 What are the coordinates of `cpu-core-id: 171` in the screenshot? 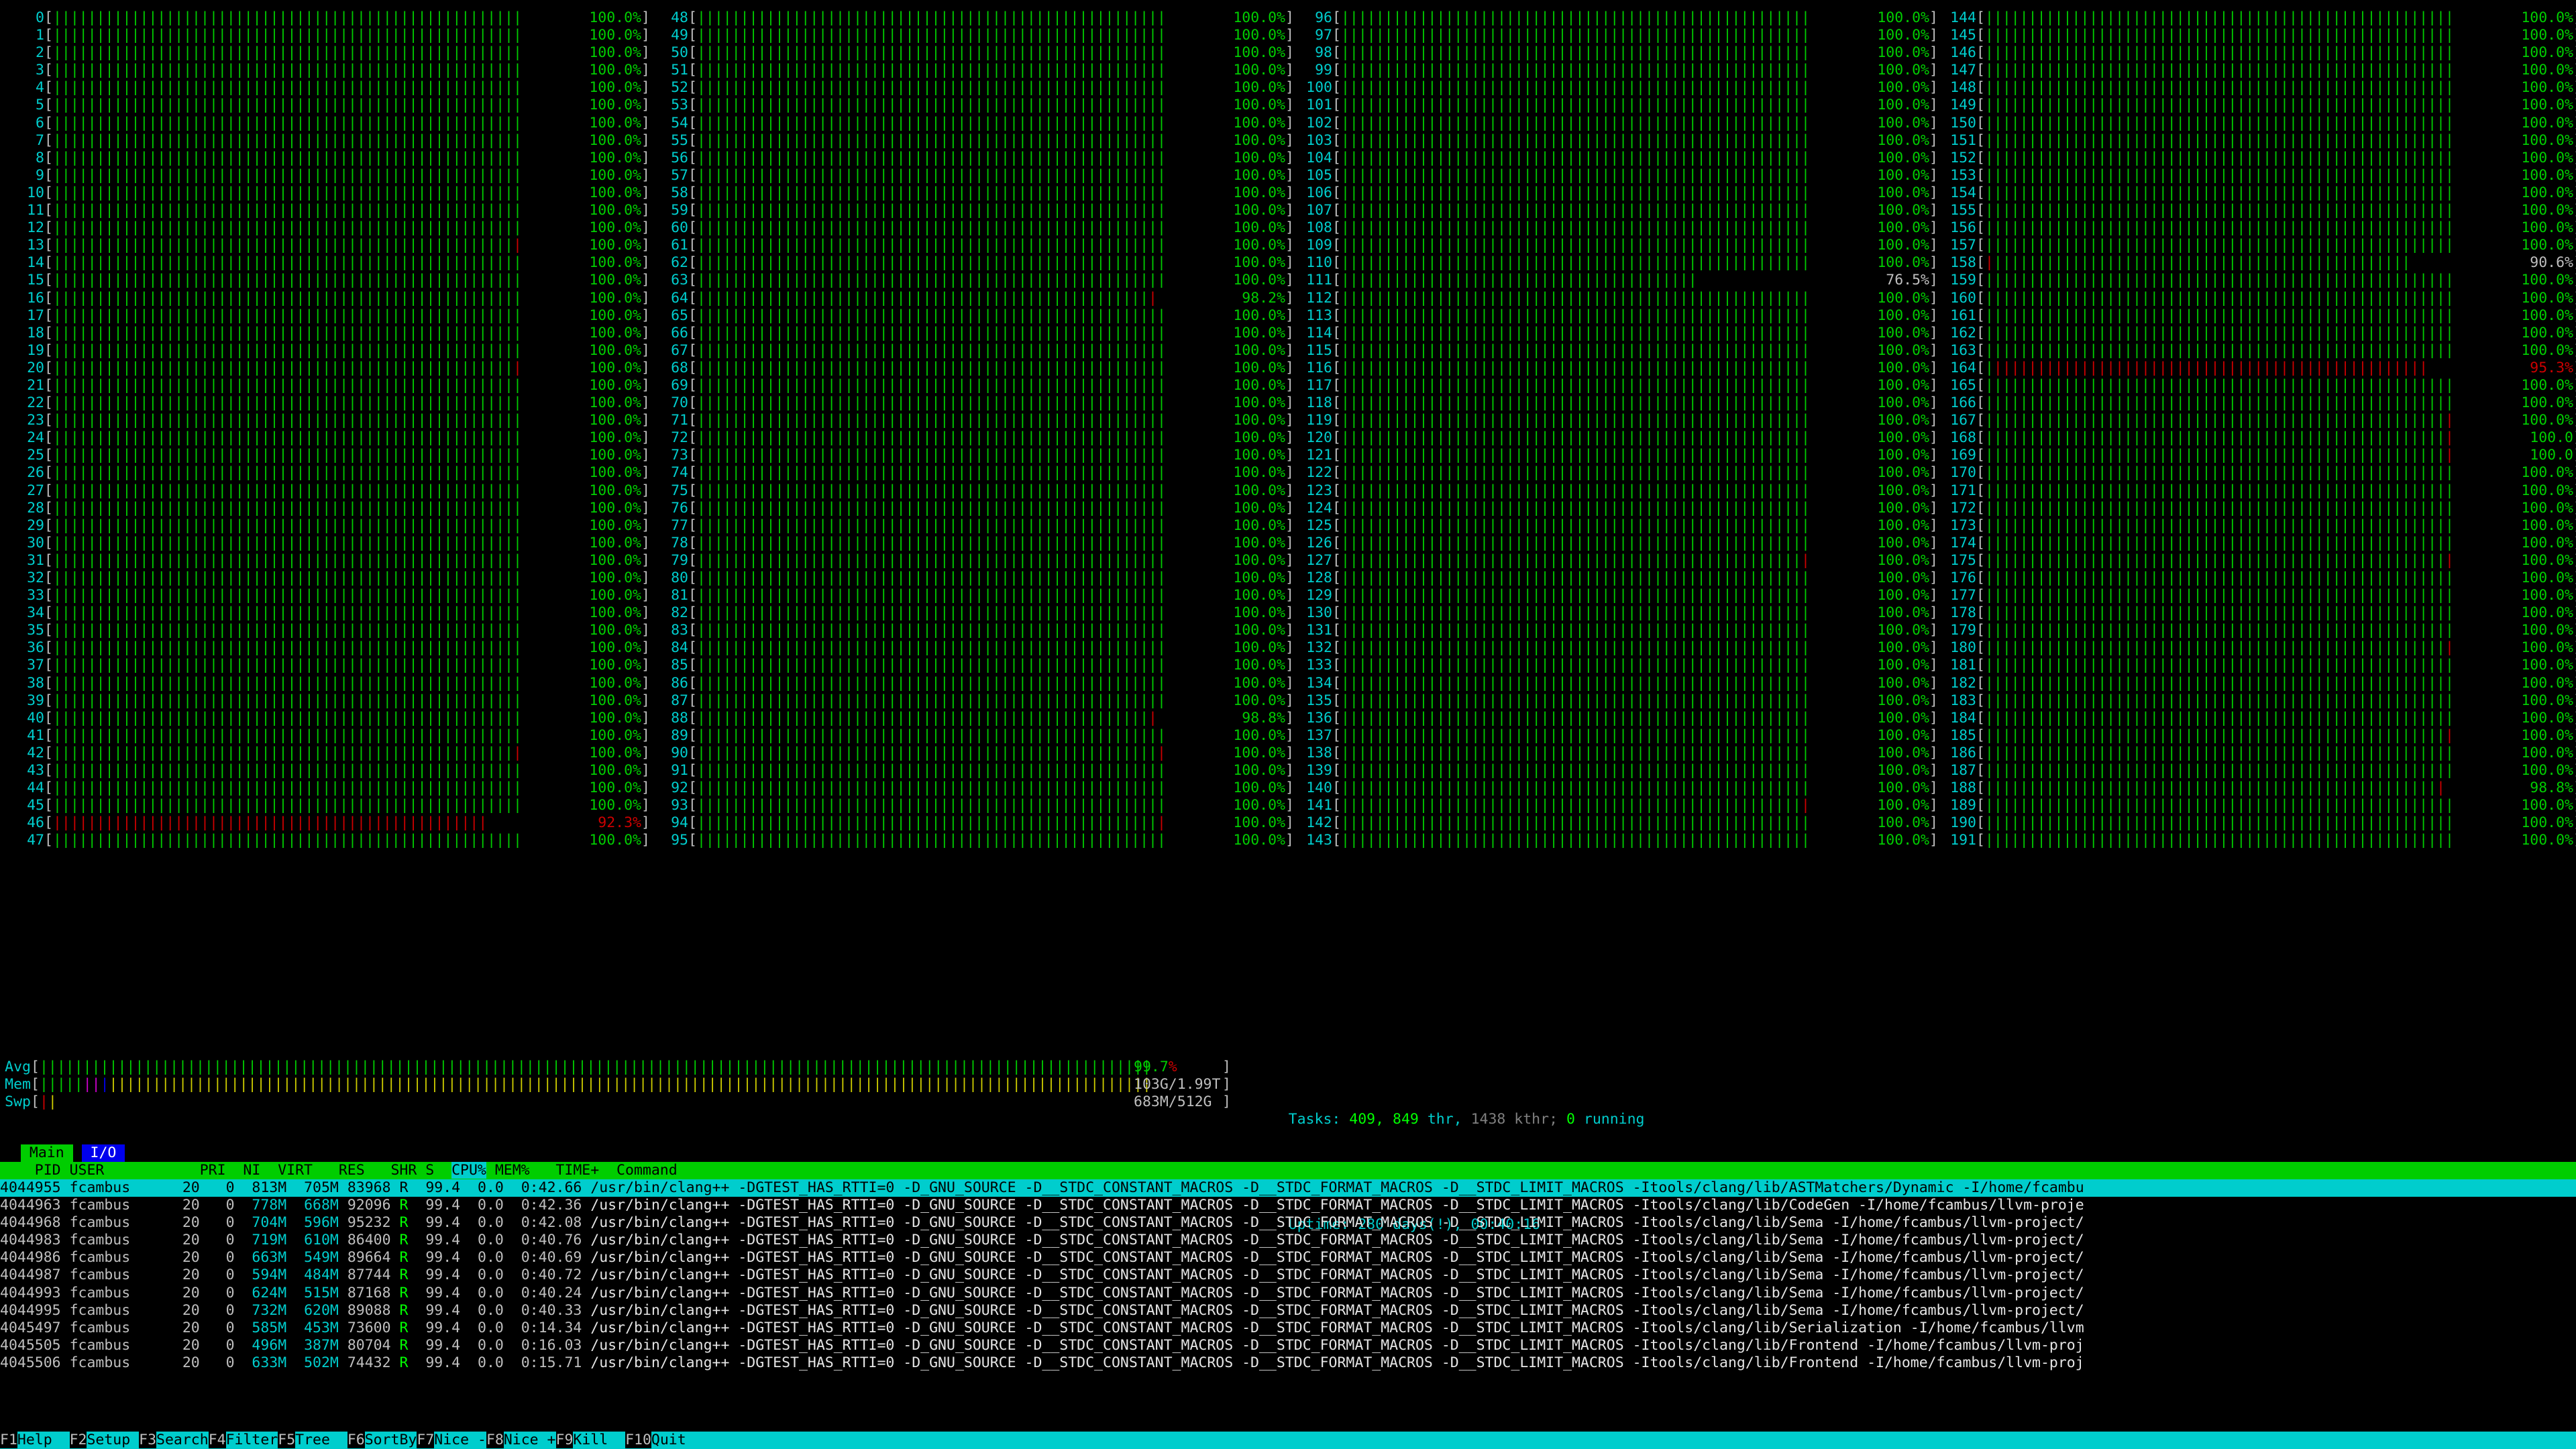 It's located at (1963, 490).